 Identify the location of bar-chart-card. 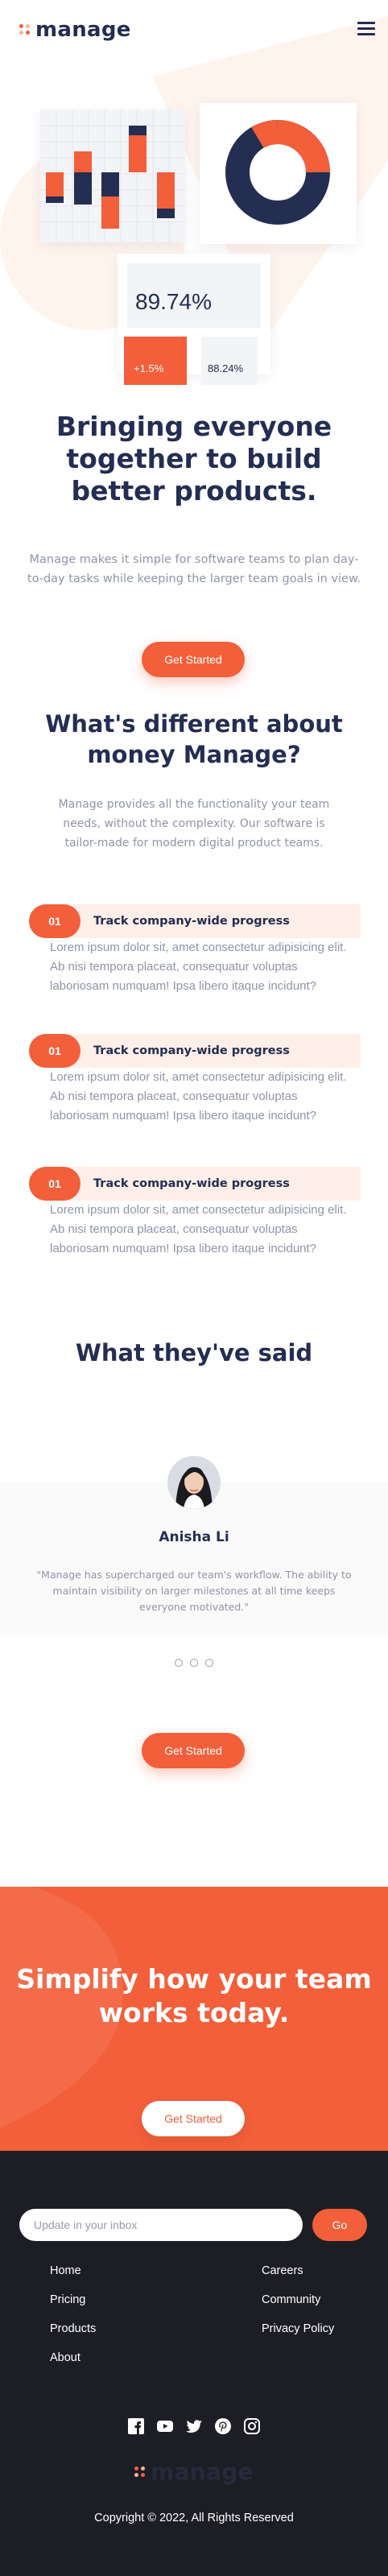
(112, 176).